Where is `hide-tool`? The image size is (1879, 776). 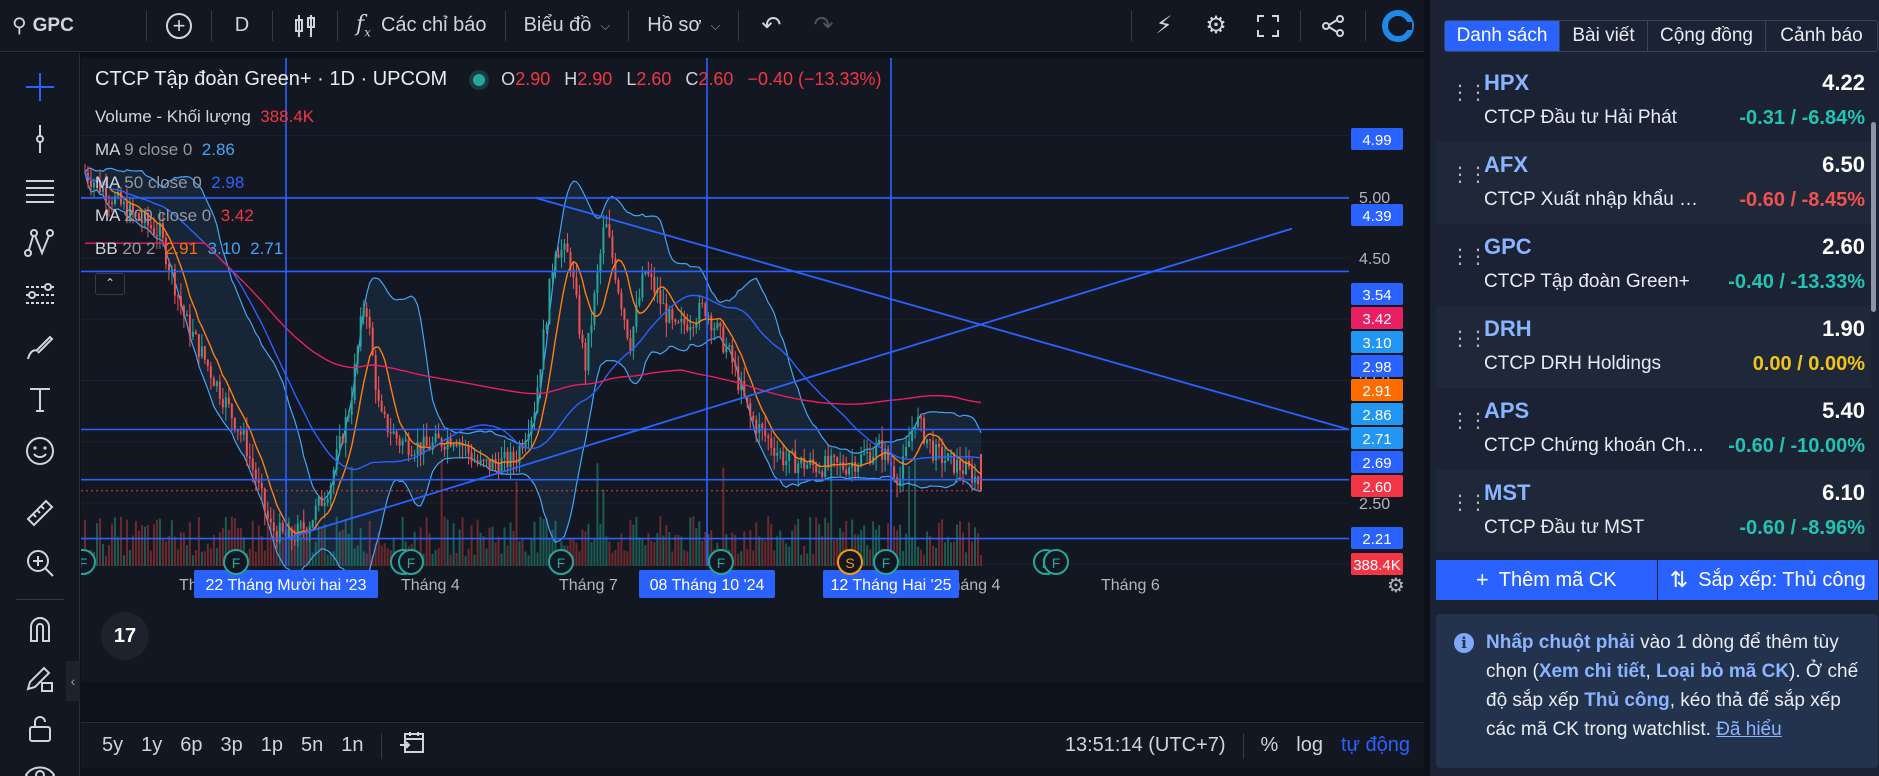 hide-tool is located at coordinates (40, 765).